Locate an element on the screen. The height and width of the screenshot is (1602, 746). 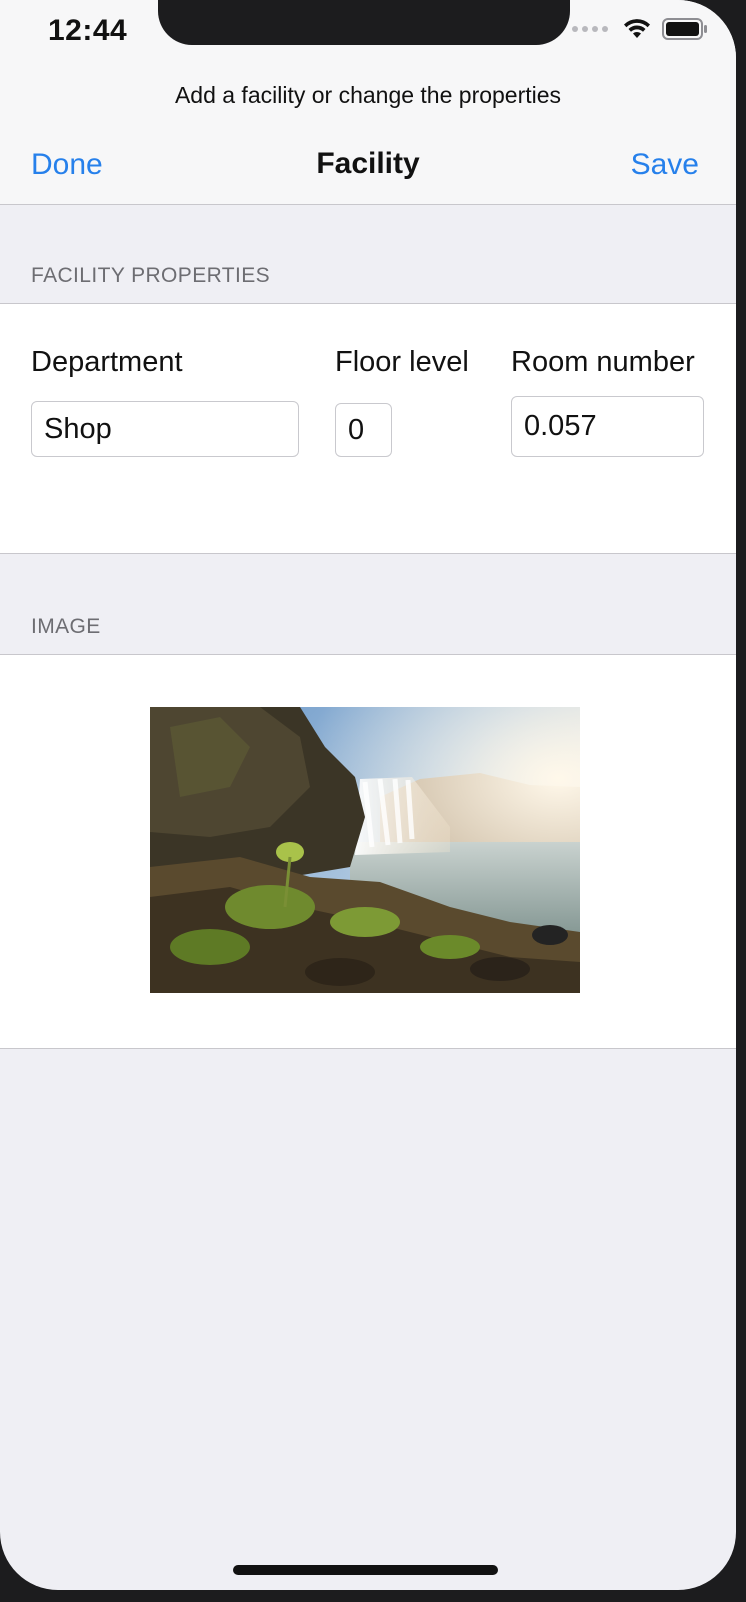
status-time: 12:44 is located at coordinates (88, 30).